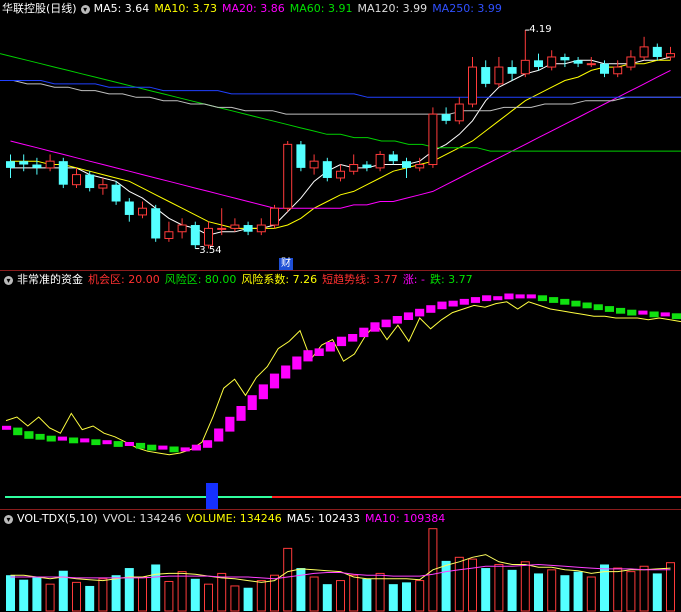 The width and height of the screenshot is (681, 612). I want to click on ma-legend-item-2: MA20: 3.86, so click(253, 8).